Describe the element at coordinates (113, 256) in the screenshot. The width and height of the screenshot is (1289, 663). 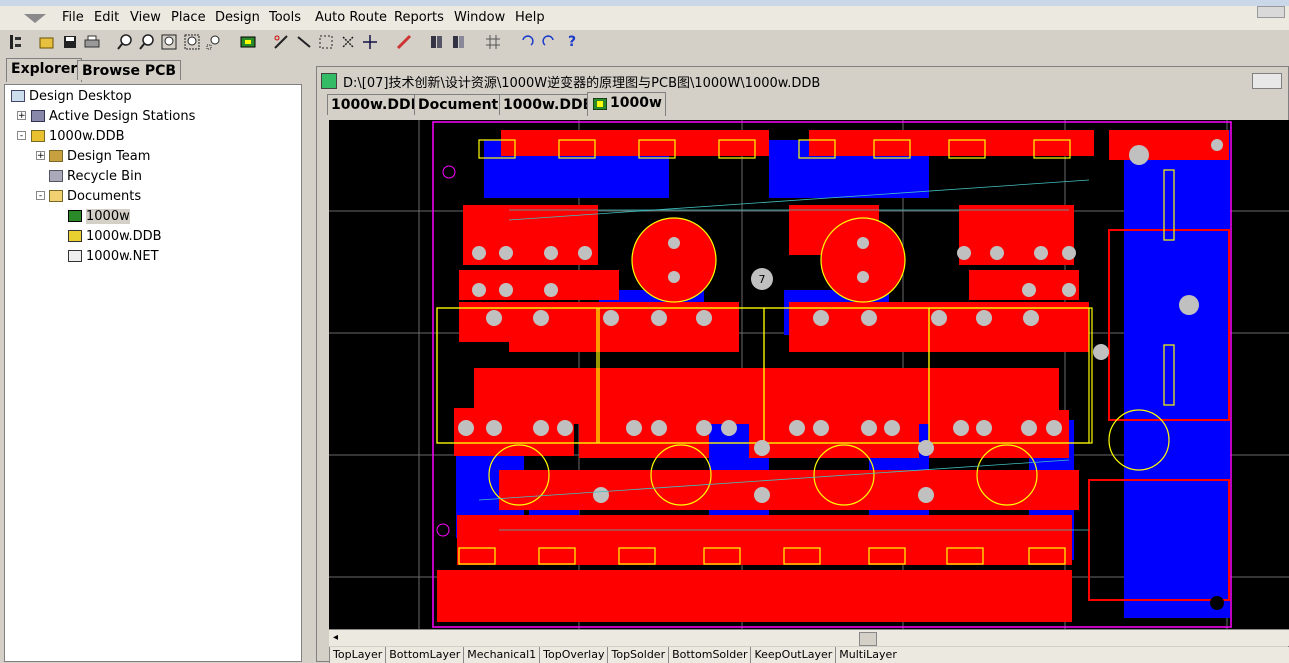
I see `tree-item-1000w-net: 1000w.NET` at that location.